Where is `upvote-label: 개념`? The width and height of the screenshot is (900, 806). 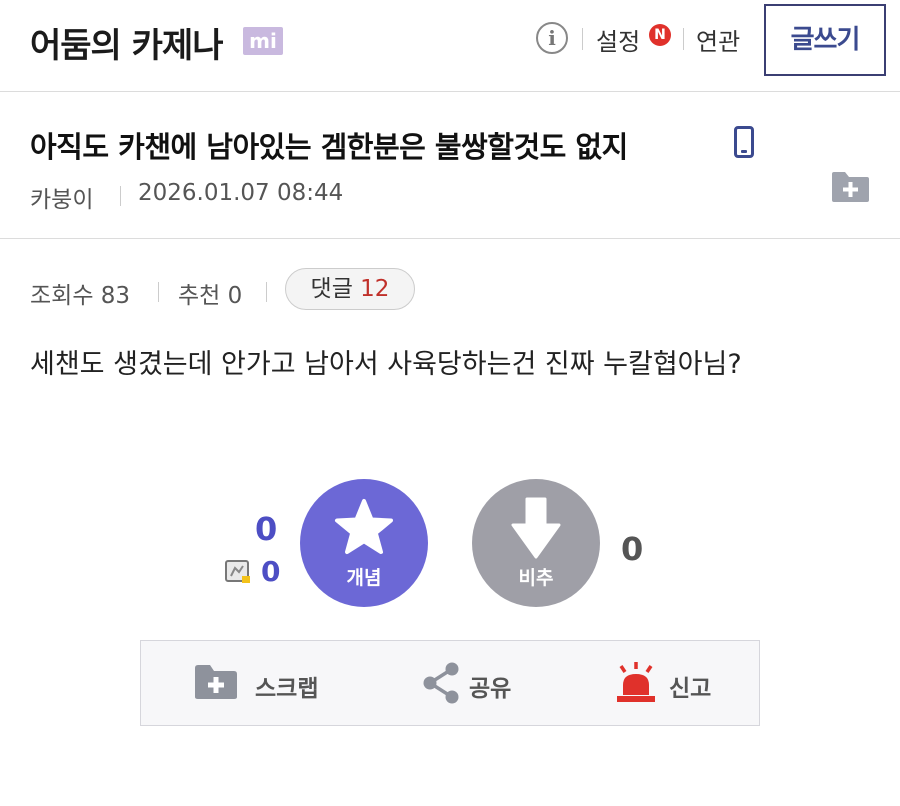
upvote-label: 개념 is located at coordinates (364, 578).